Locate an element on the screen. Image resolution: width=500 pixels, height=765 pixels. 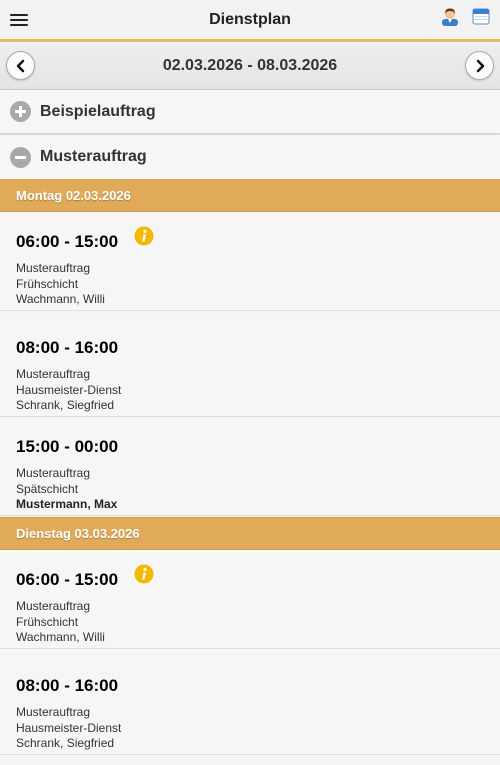
week-range: 02.03.2026 - 08.03.2026 is located at coordinates (250, 65).